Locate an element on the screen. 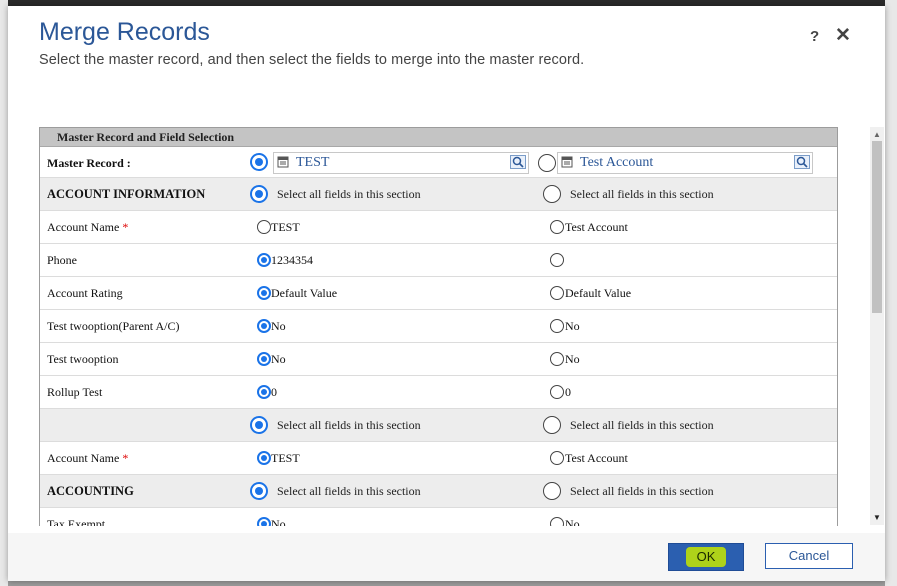  master-record-right-value: Test Account is located at coordinates (617, 162).